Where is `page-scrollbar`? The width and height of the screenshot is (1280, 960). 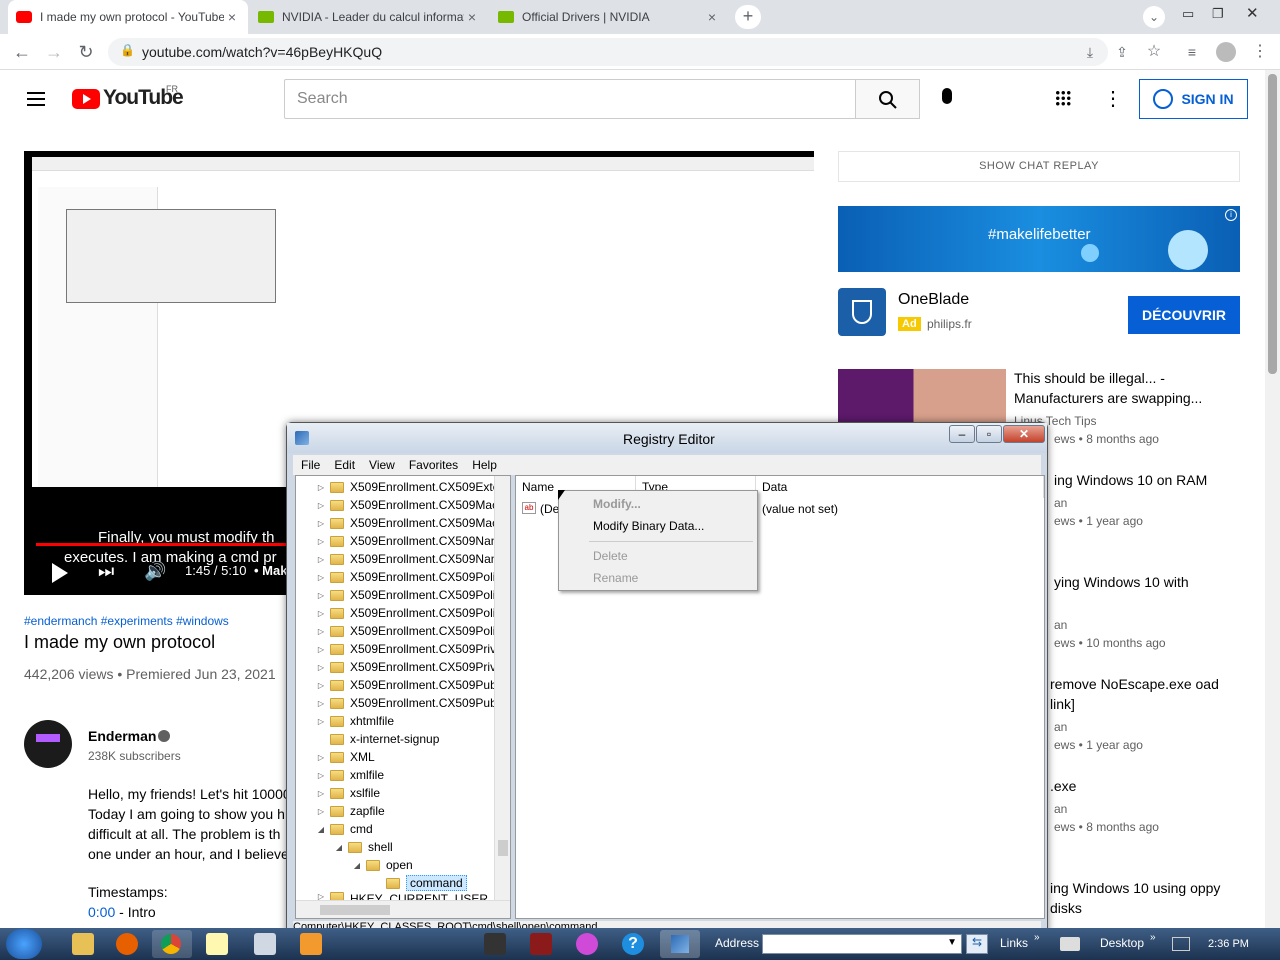
page-scrollbar is located at coordinates (1272, 500).